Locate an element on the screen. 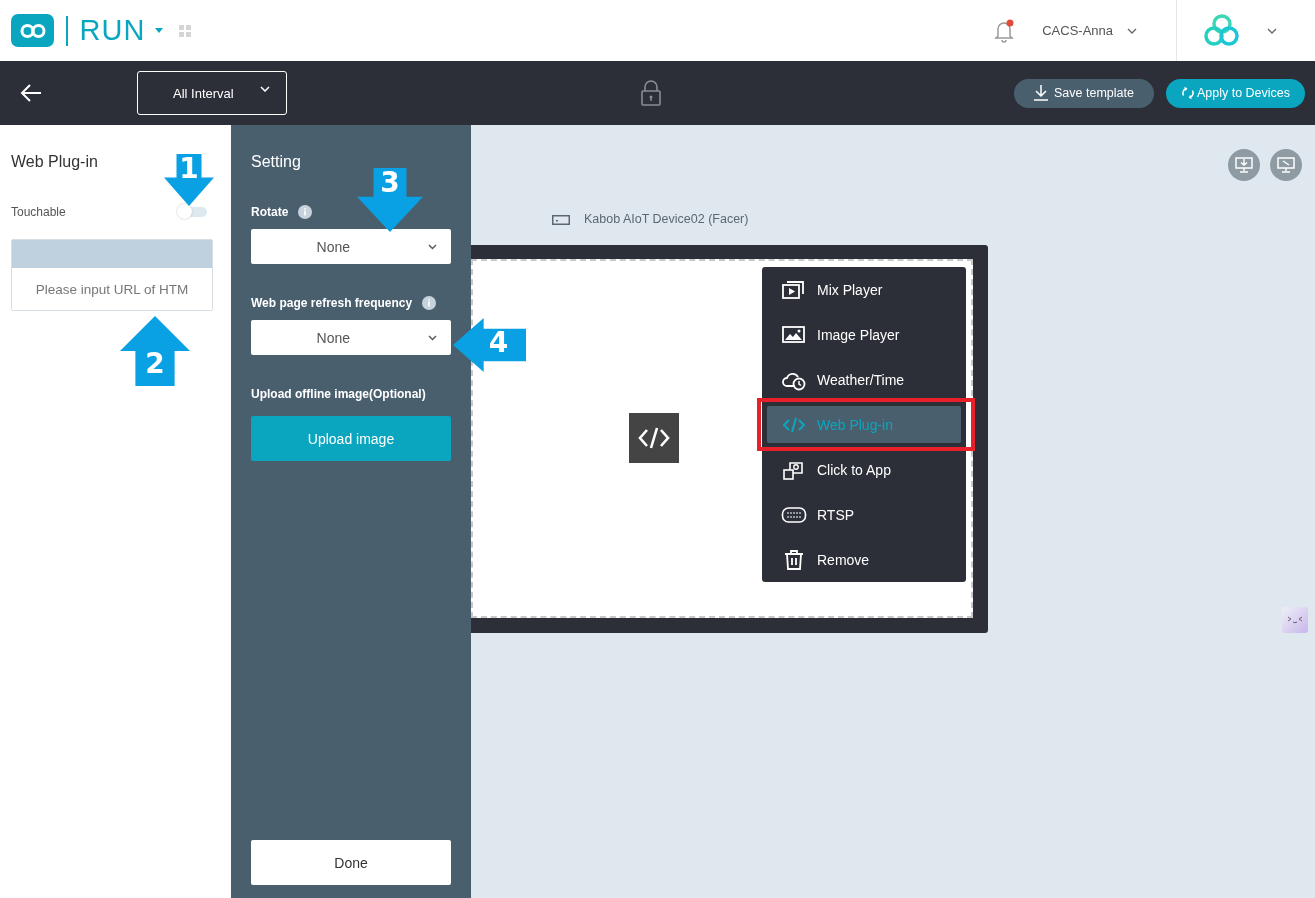  touchable-toggle is located at coordinates (193, 212).